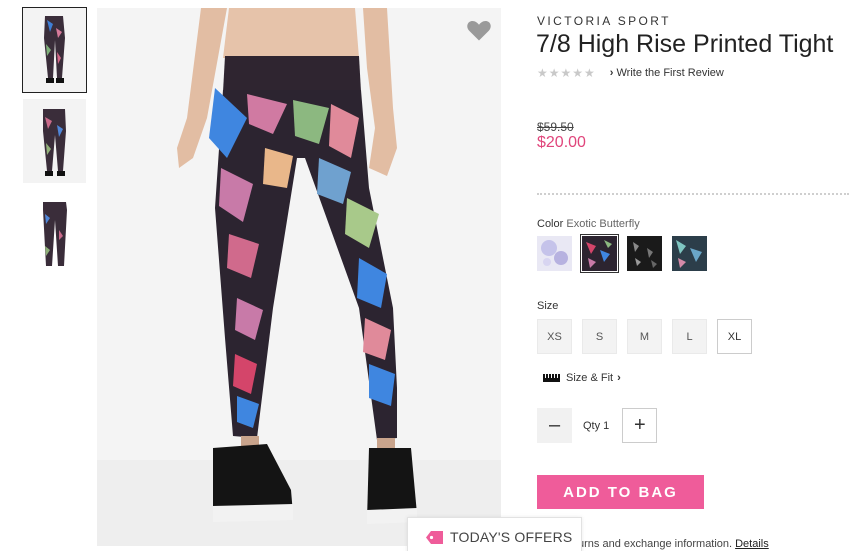  I want to click on color-label: Color Exotic Butterfly, so click(588, 224).